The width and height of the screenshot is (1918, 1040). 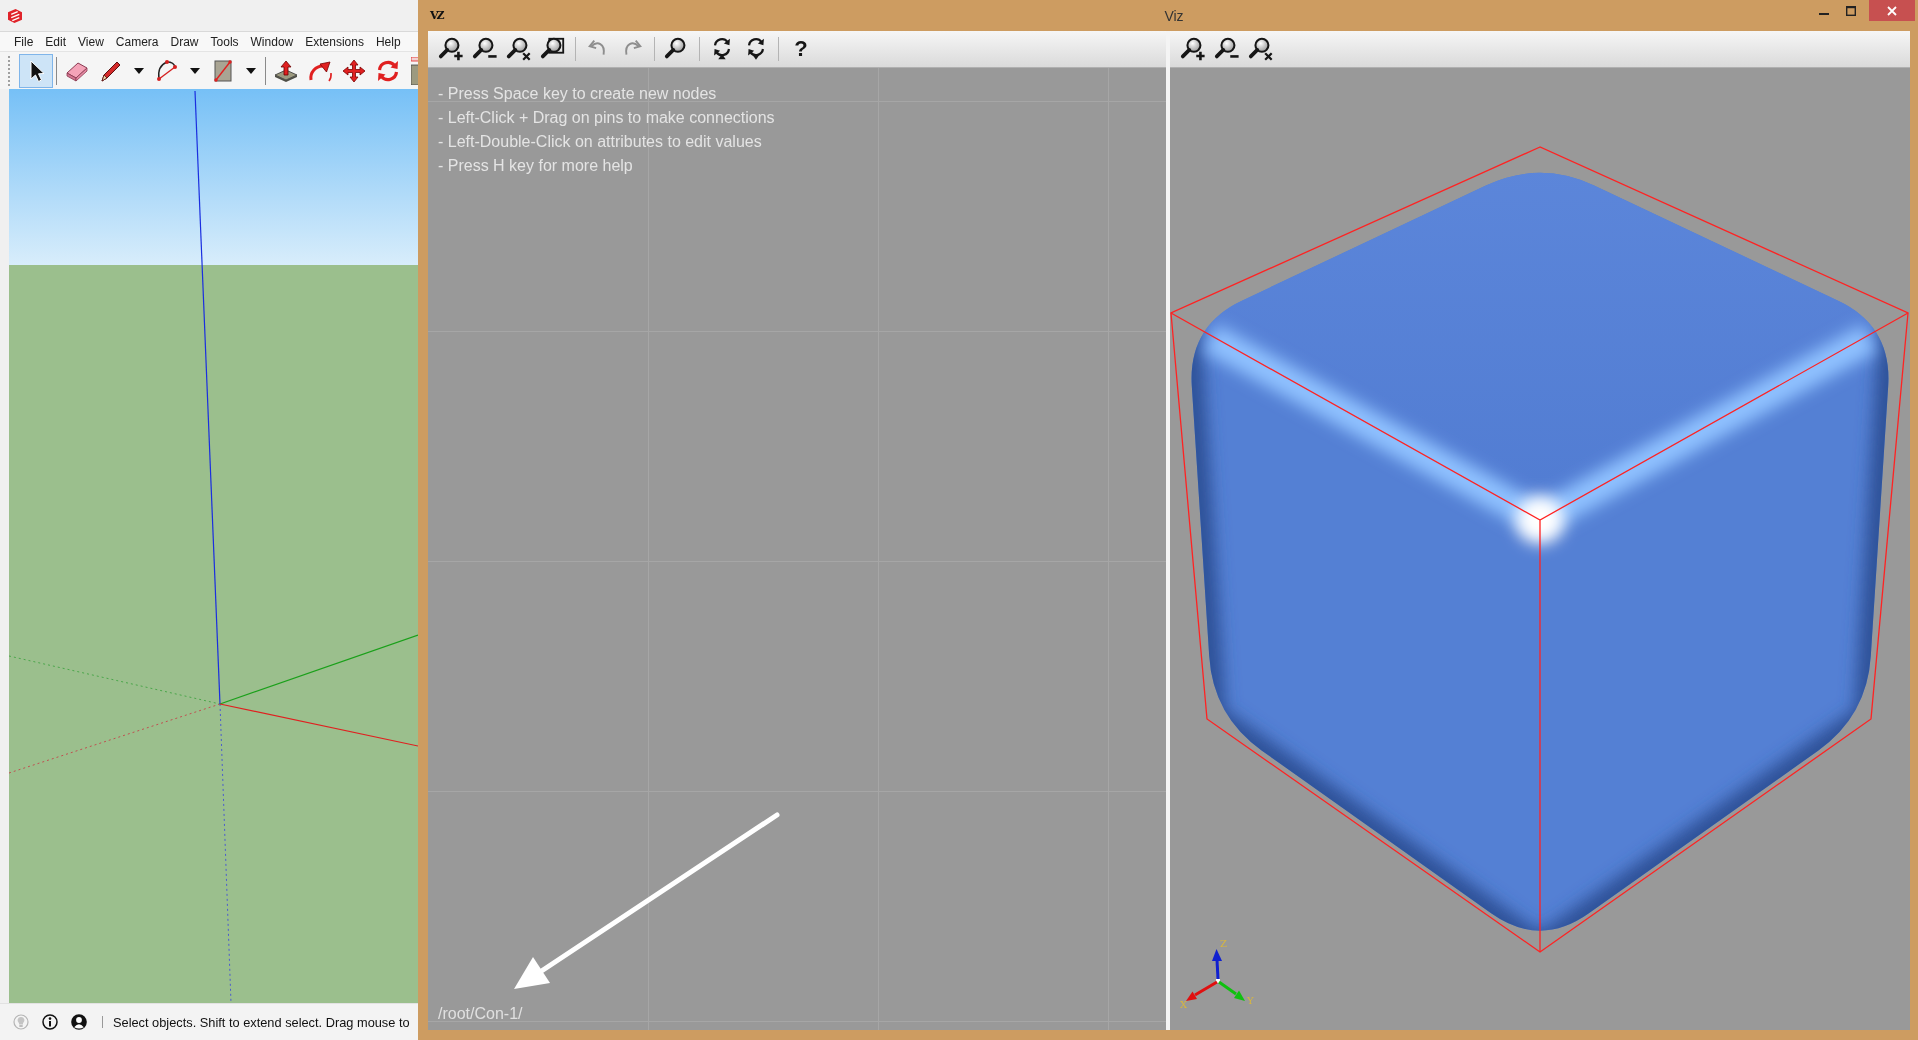 What do you see at coordinates (334, 41) in the screenshot?
I see `menu-item: Extensions` at bounding box center [334, 41].